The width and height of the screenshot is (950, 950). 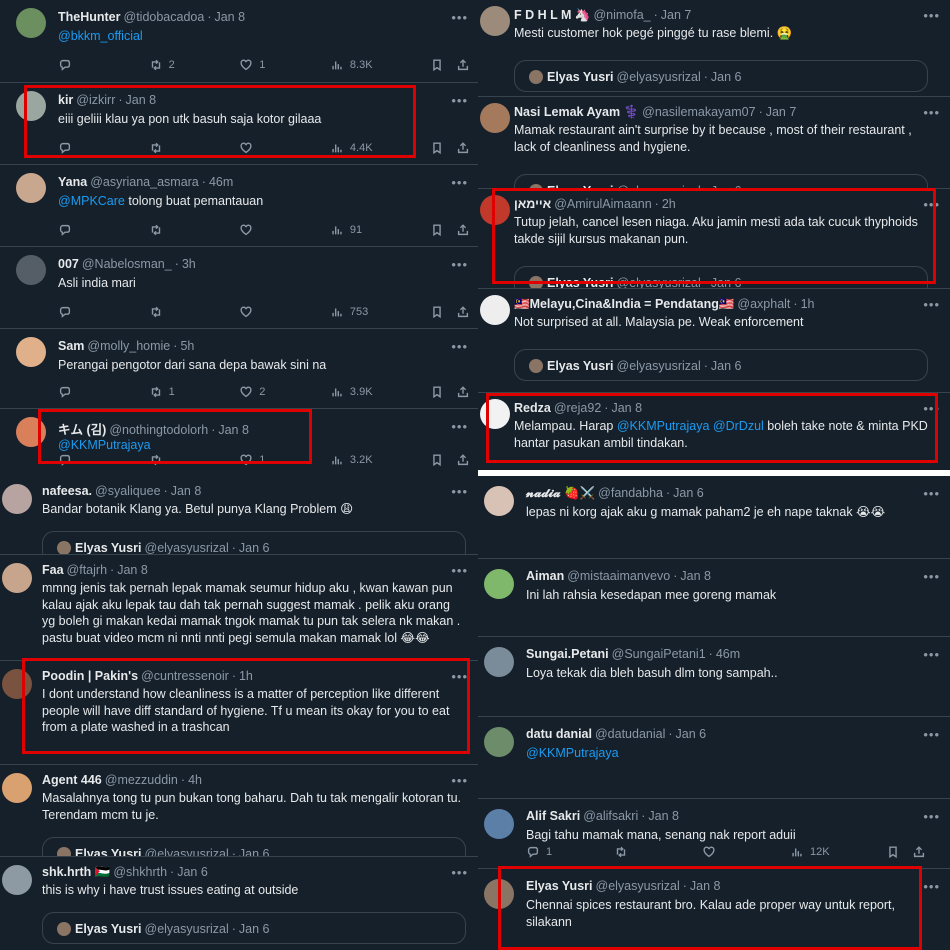 I want to click on reply-button: 1, so click(x=539, y=852).